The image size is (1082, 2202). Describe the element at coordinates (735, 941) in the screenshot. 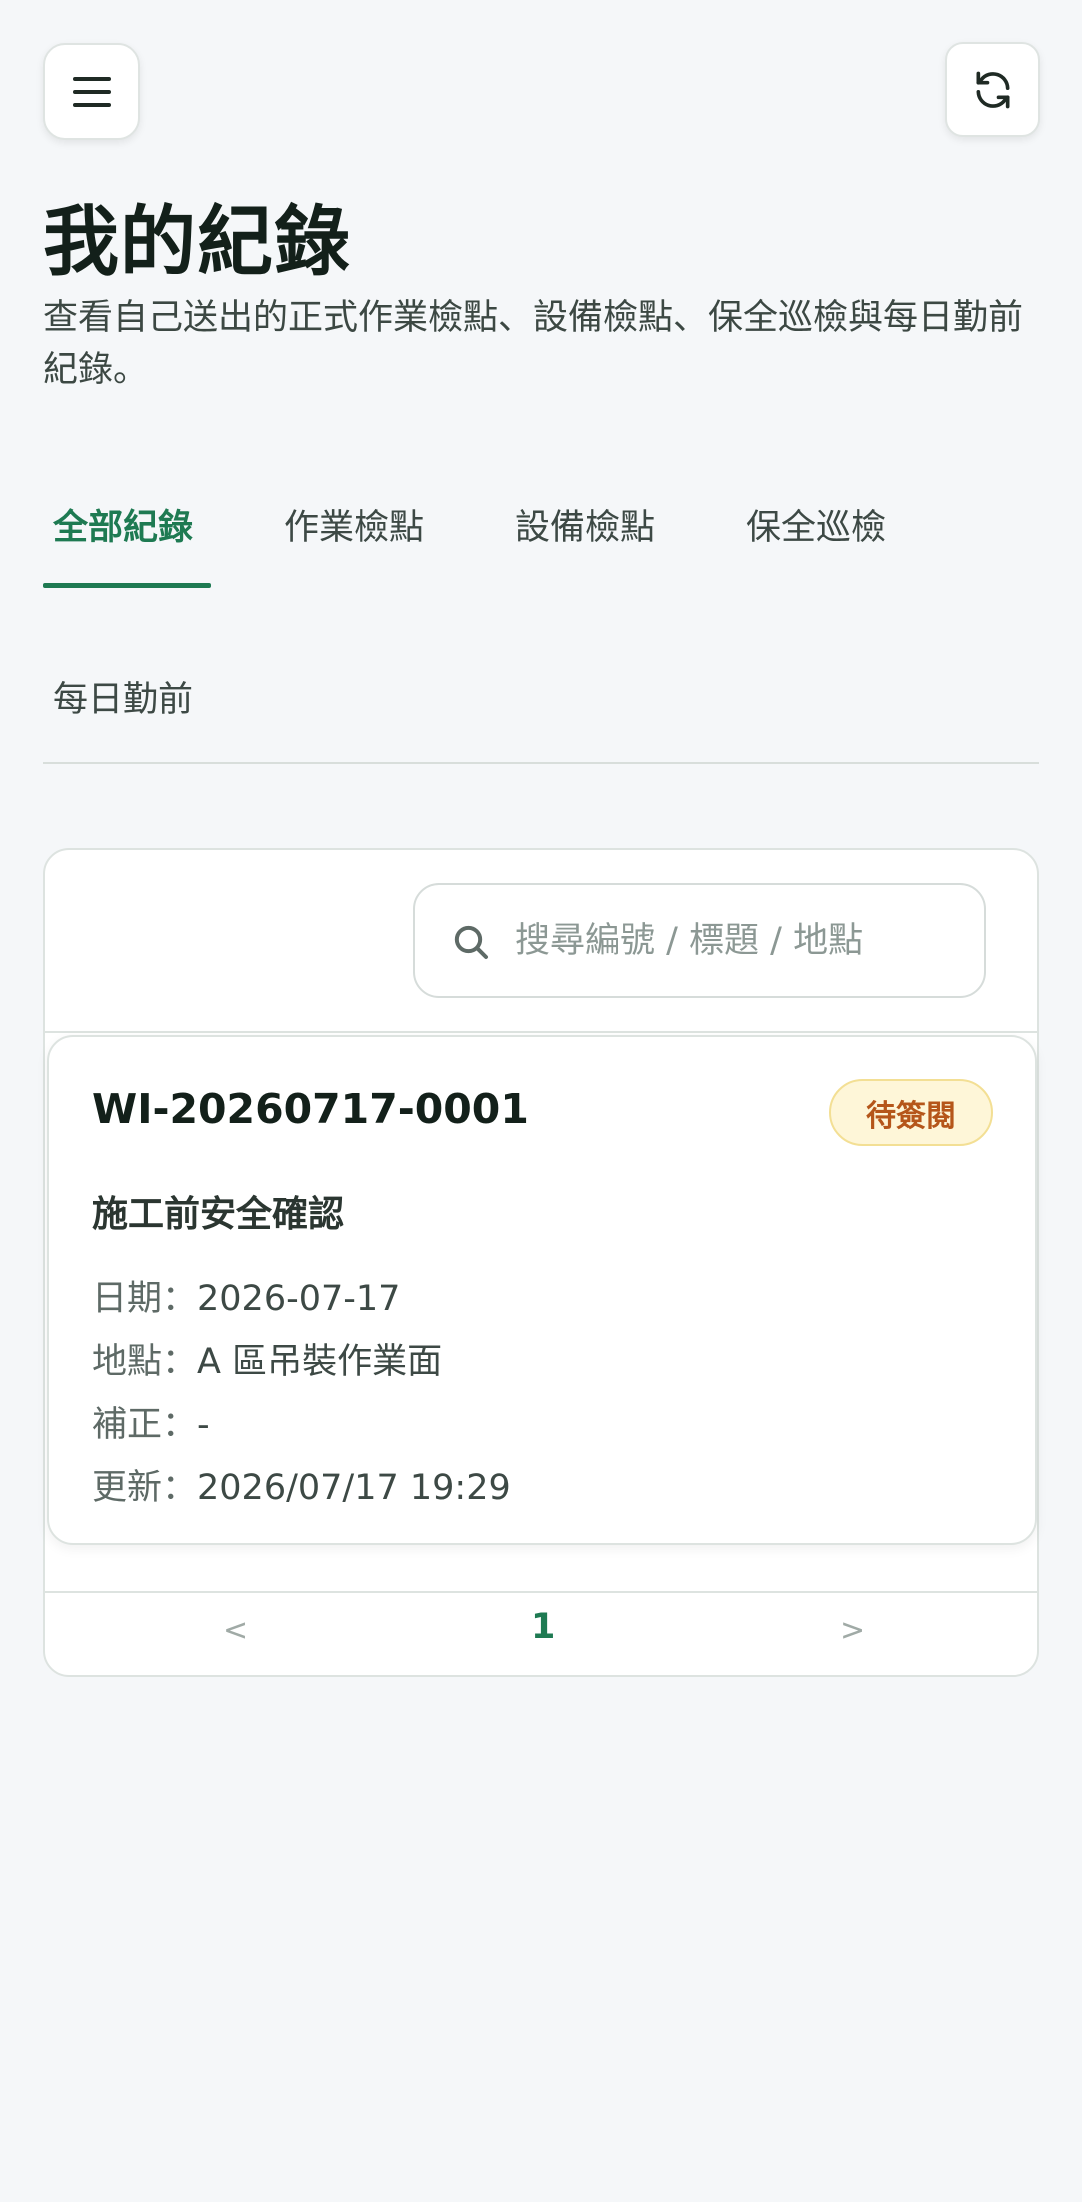

I see `search-input` at that location.